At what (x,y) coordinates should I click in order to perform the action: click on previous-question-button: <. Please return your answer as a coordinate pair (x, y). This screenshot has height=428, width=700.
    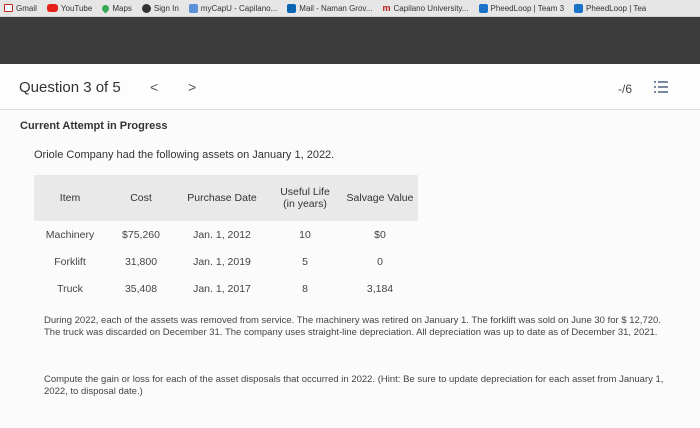
    Looking at the image, I should click on (154, 87).